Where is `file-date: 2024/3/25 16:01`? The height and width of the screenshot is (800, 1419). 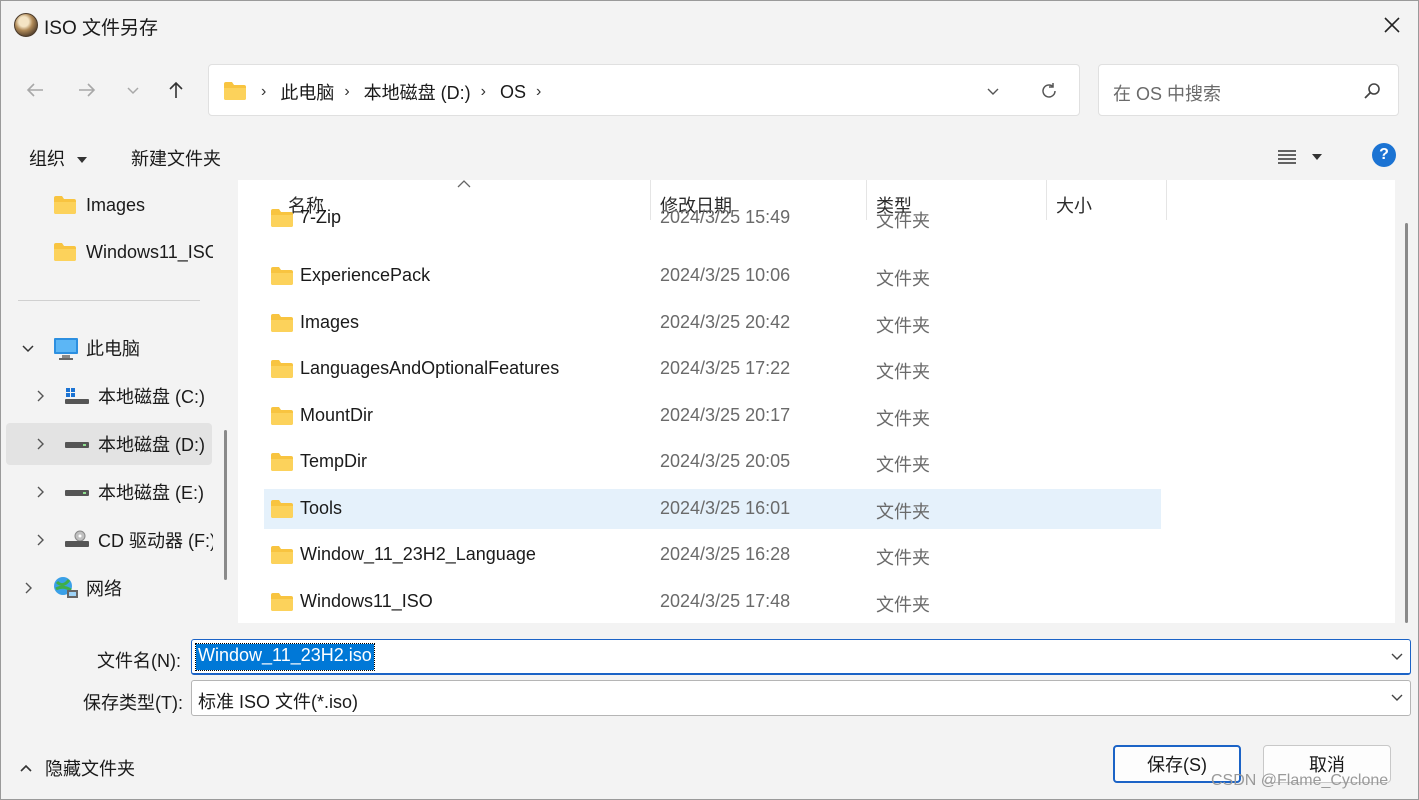 file-date: 2024/3/25 16:01 is located at coordinates (725, 508).